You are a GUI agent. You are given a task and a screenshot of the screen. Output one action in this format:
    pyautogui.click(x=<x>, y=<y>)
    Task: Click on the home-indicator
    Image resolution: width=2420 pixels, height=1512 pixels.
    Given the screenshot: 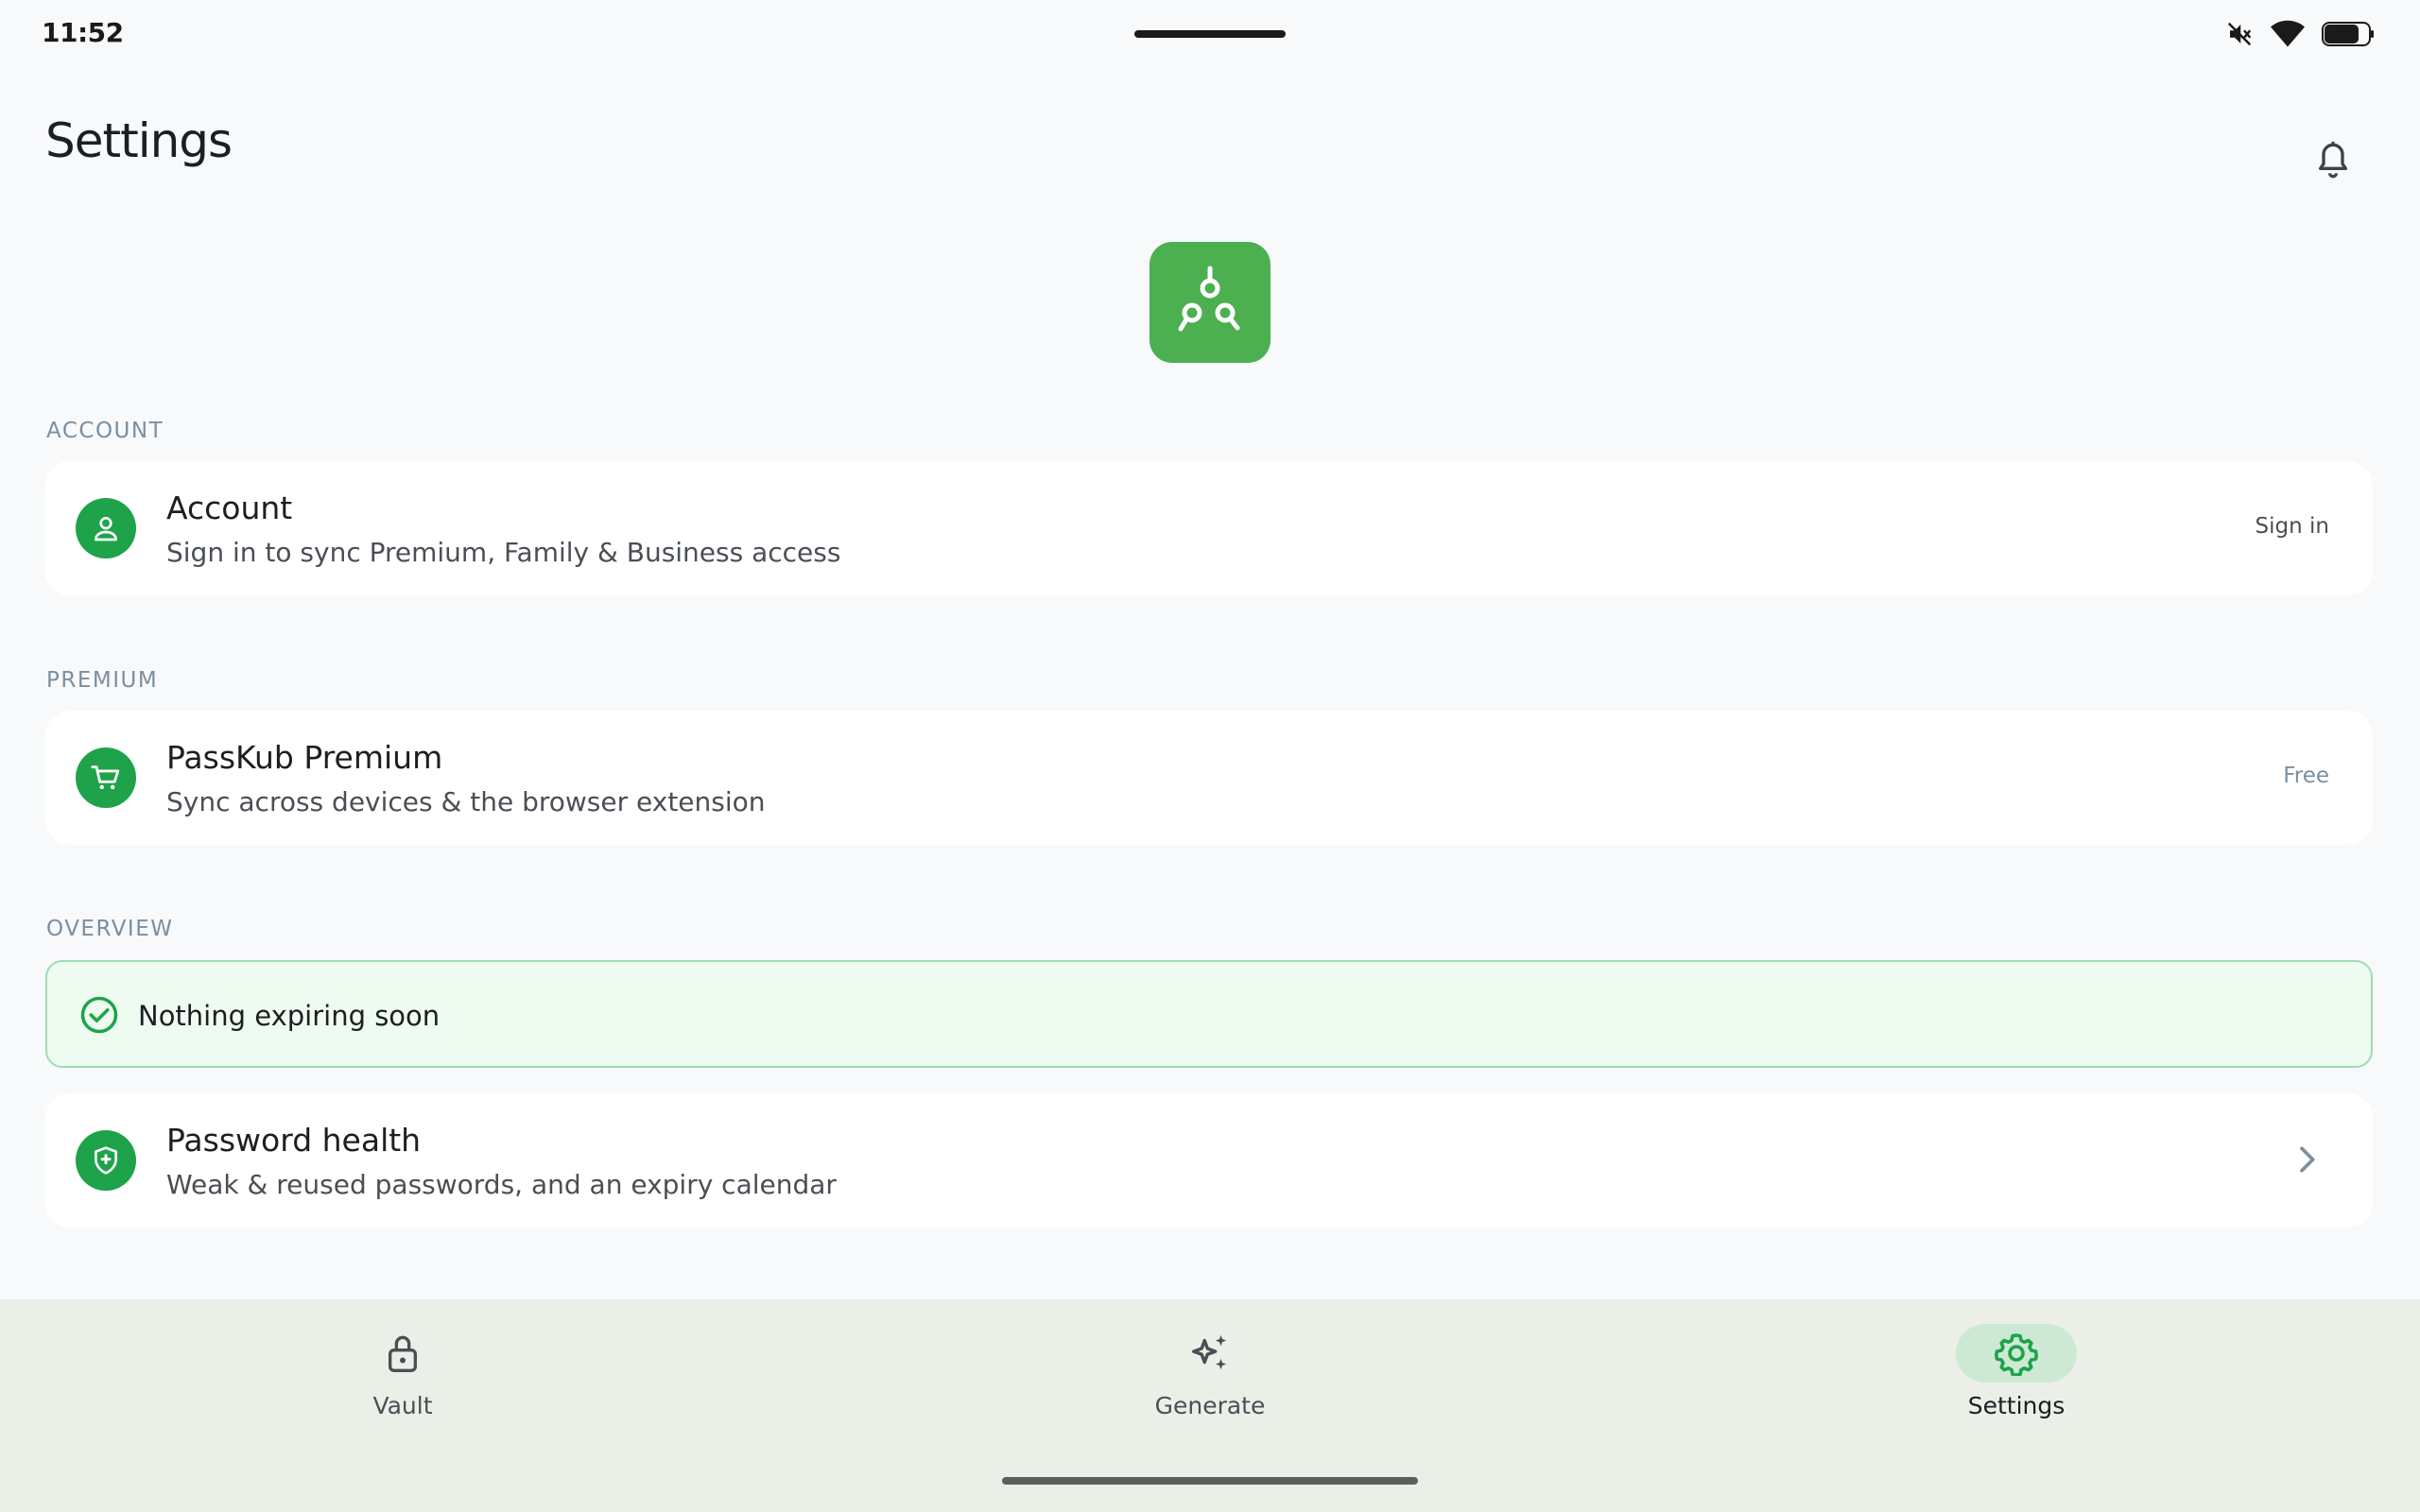 What is the action you would take?
    pyautogui.click(x=1210, y=1481)
    